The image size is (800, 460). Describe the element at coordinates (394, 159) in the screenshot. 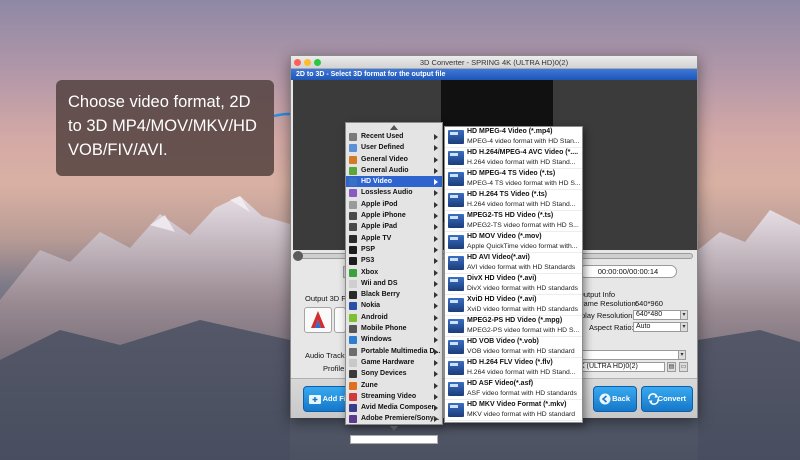

I see `category-item: General Video` at that location.